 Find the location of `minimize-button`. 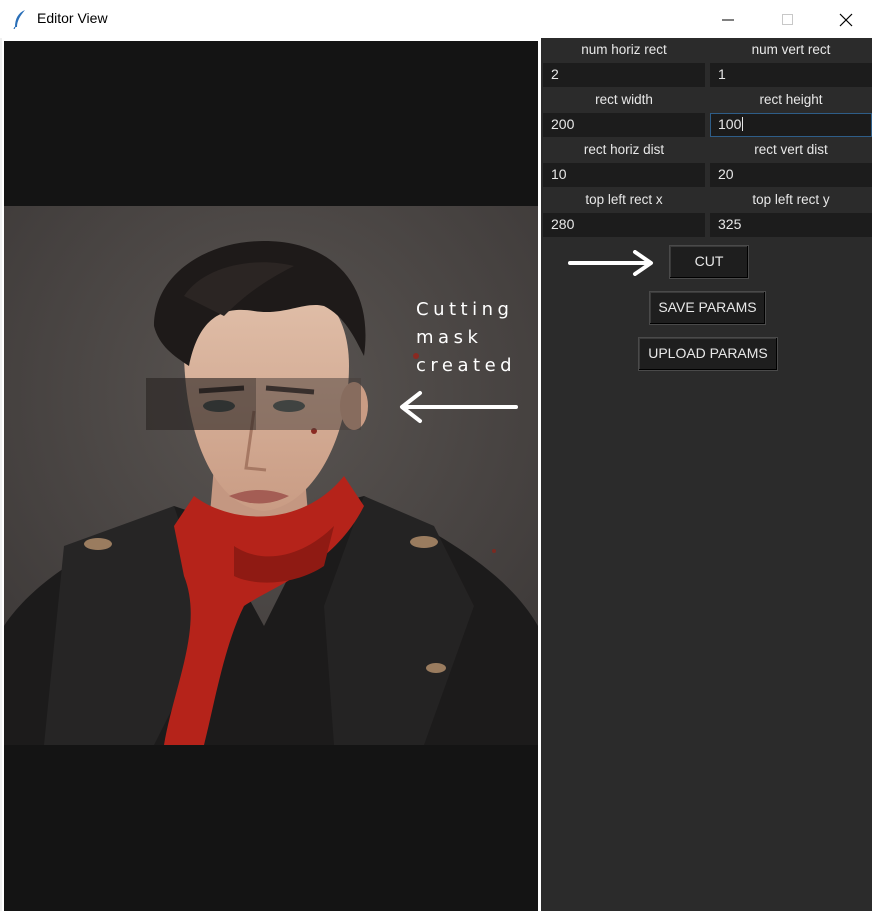

minimize-button is located at coordinates (728, 19).